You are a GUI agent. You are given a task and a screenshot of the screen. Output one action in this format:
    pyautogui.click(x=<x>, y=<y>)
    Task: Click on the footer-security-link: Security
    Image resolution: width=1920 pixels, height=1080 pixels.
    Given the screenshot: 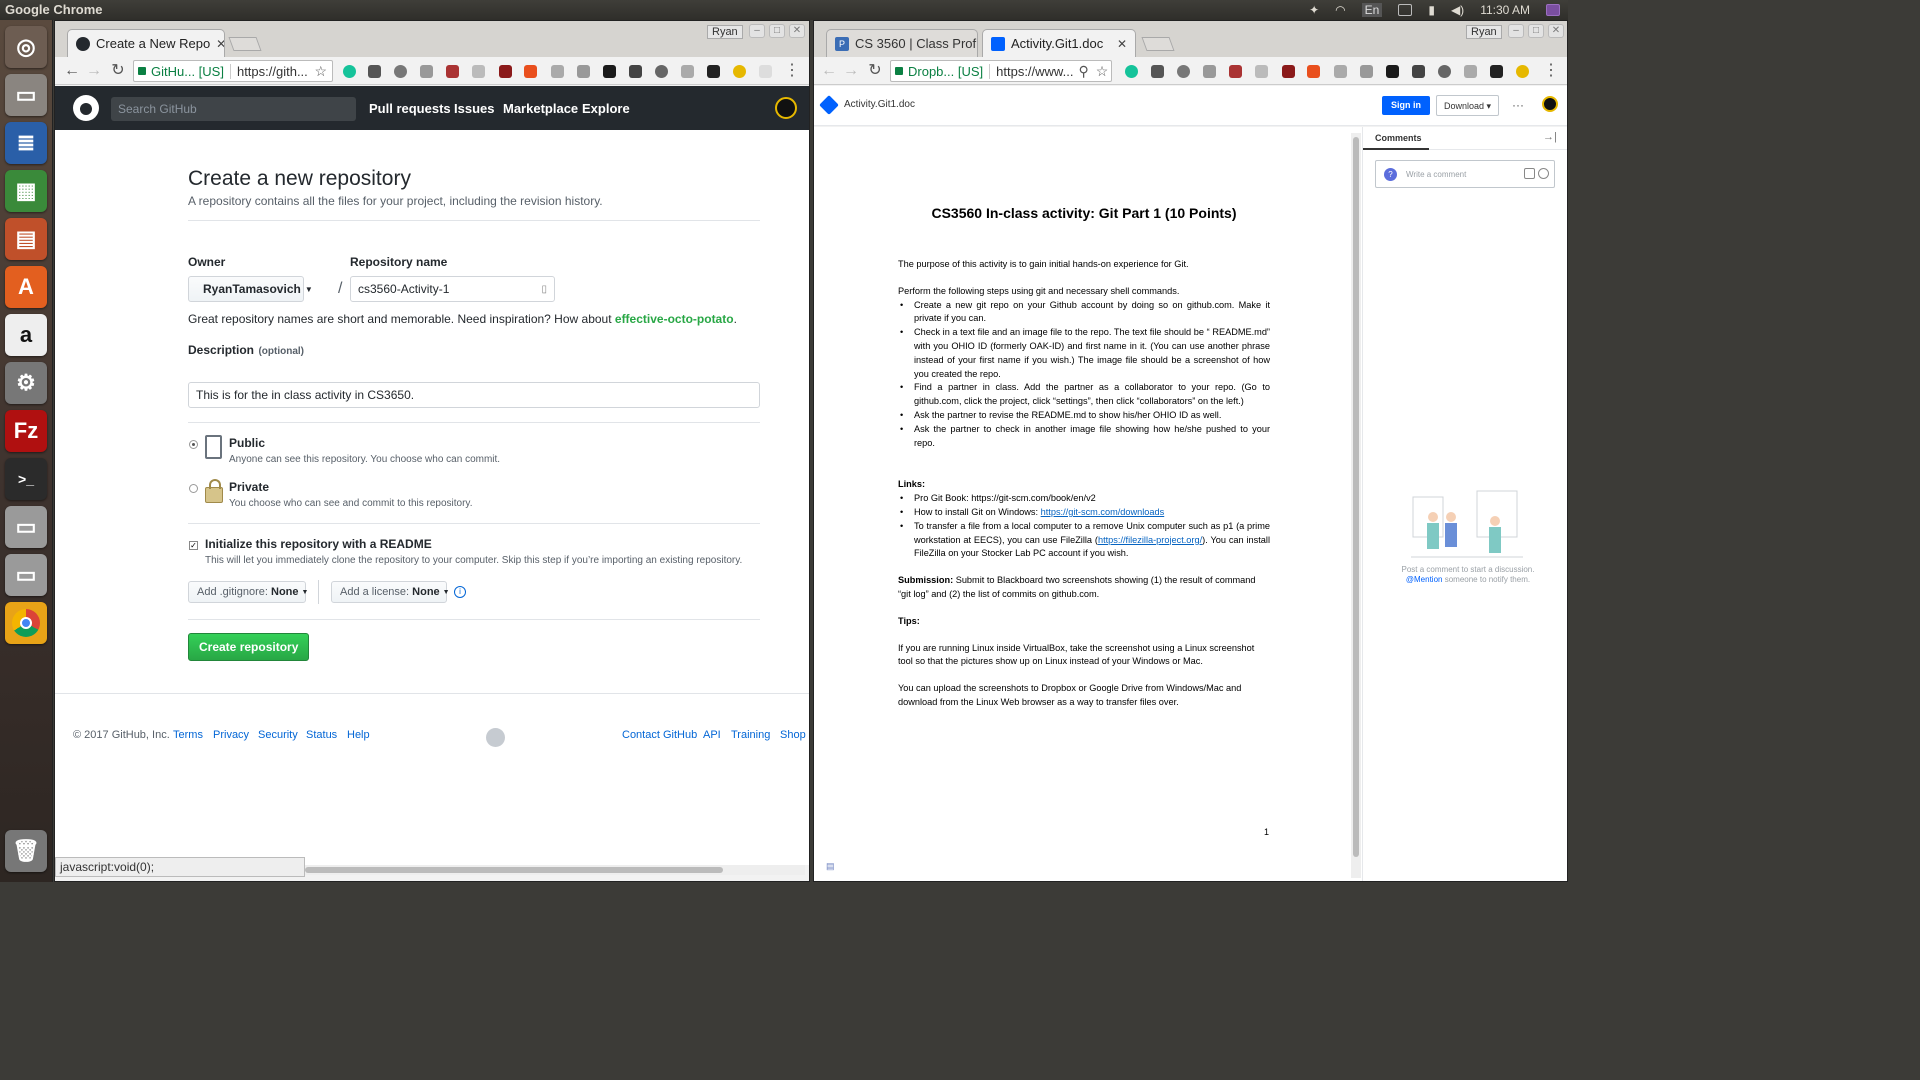 What is the action you would take?
    pyautogui.click(x=278, y=735)
    